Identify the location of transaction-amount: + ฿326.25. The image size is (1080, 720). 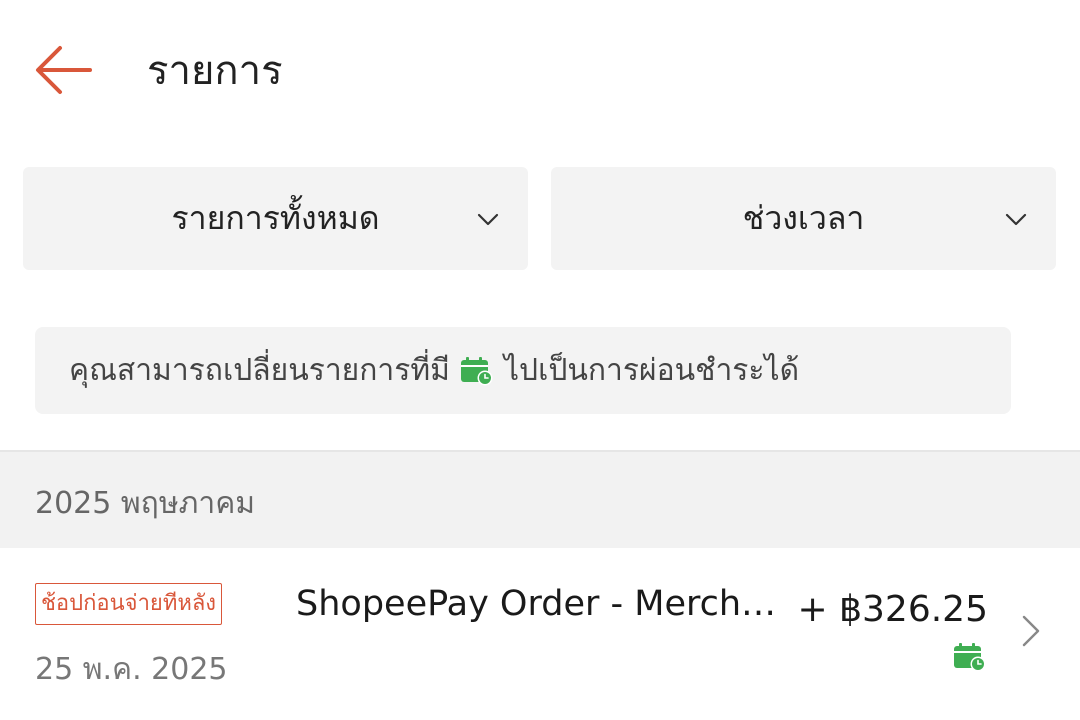
(892, 609).